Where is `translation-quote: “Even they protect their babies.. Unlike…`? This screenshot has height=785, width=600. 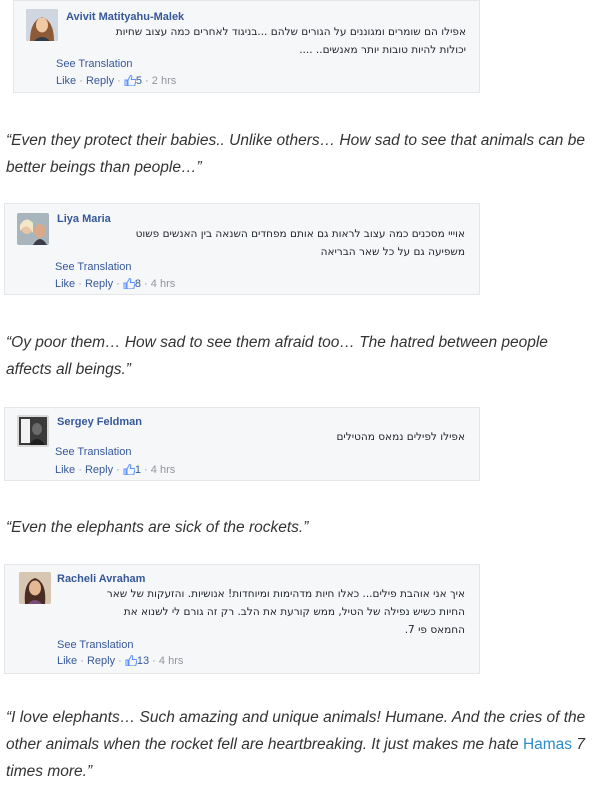 translation-quote: “Even they protect their babies.. Unlike… is located at coordinates (295, 154).